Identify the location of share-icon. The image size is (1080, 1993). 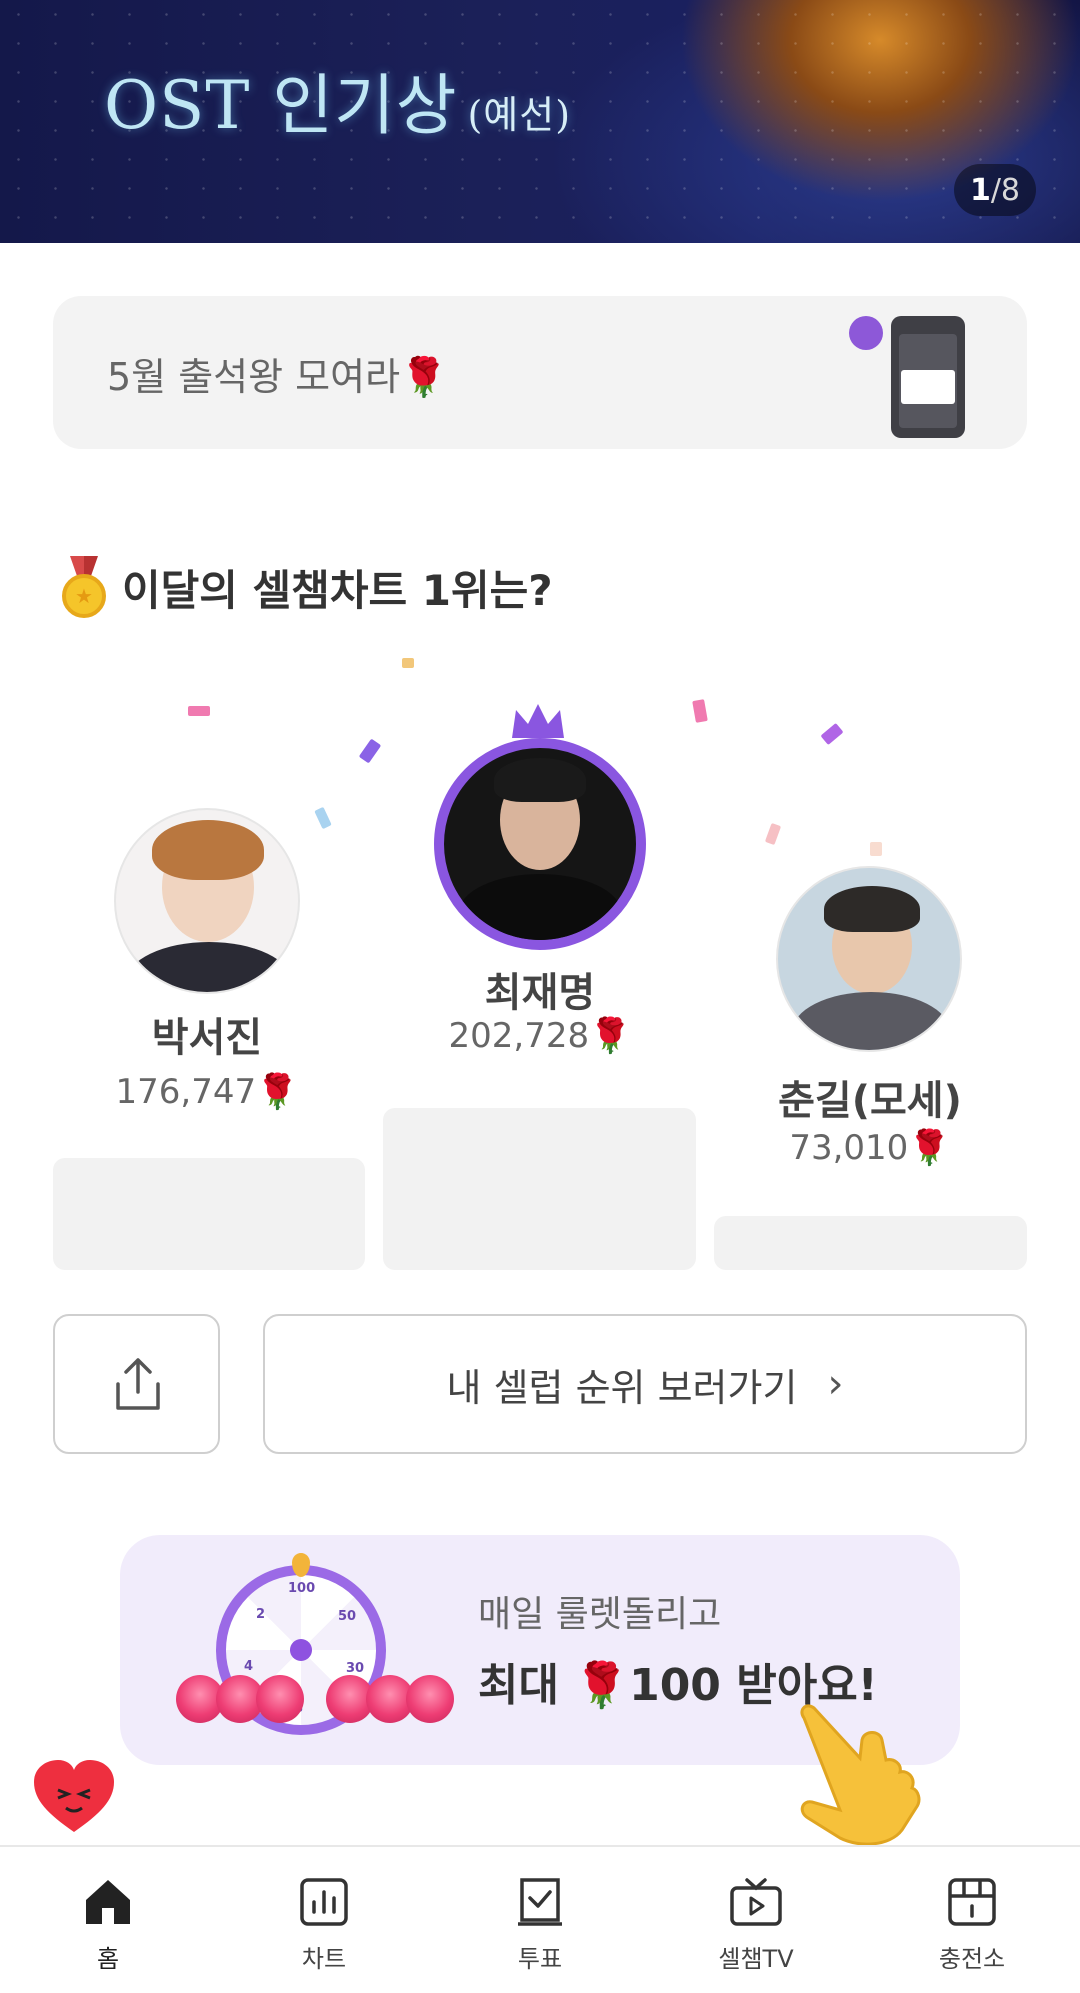
(138, 1384).